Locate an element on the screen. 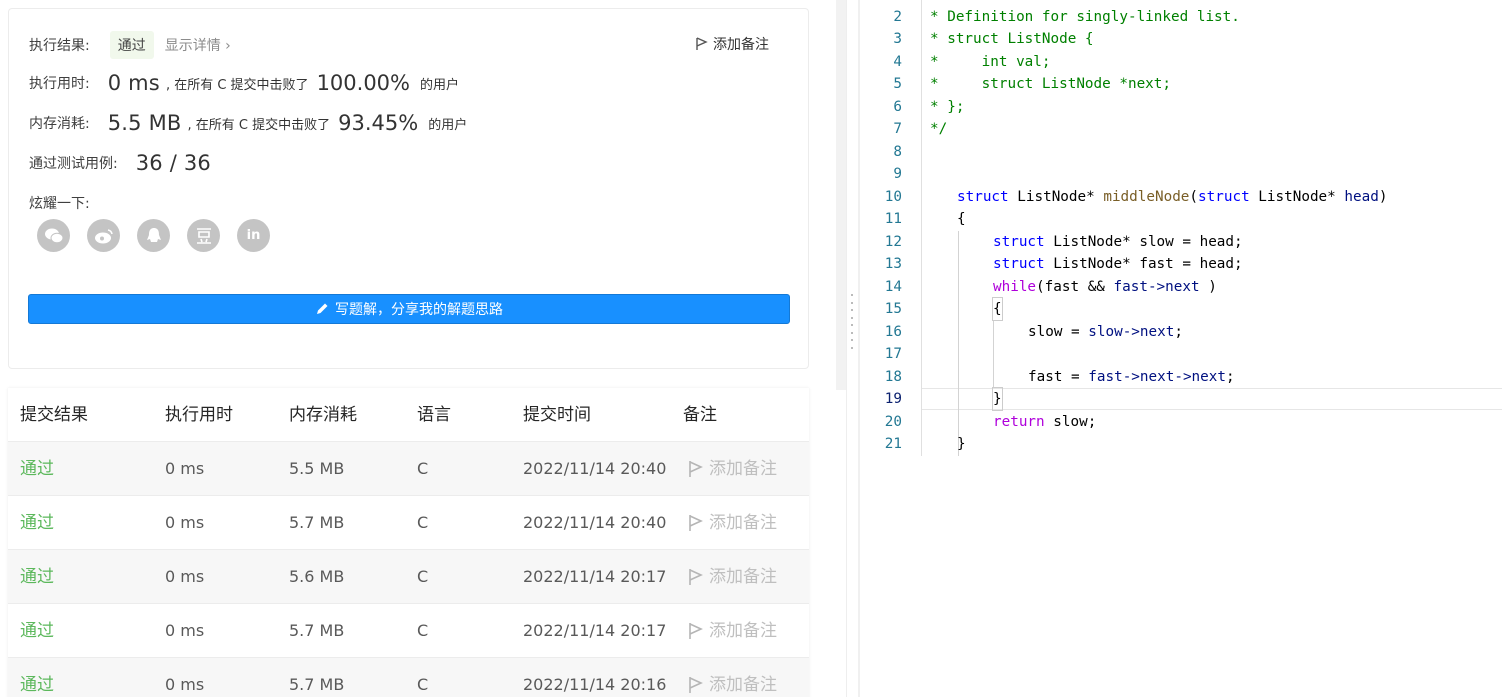  tests-row: 通过测试用例: 36 / 36 is located at coordinates (120, 163).